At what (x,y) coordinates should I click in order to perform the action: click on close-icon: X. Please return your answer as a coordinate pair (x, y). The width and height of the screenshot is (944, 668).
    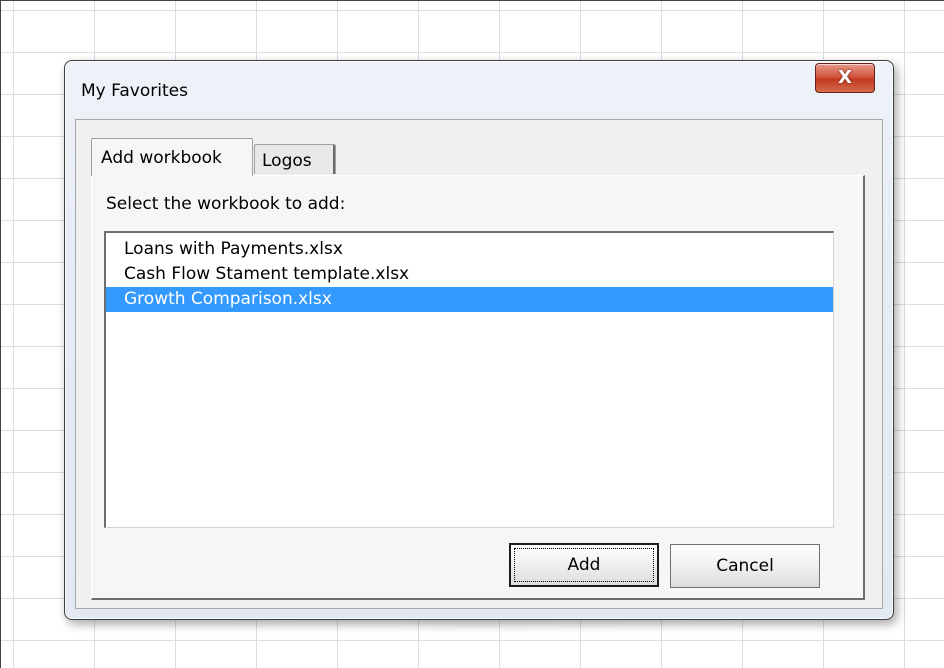
    Looking at the image, I should click on (845, 77).